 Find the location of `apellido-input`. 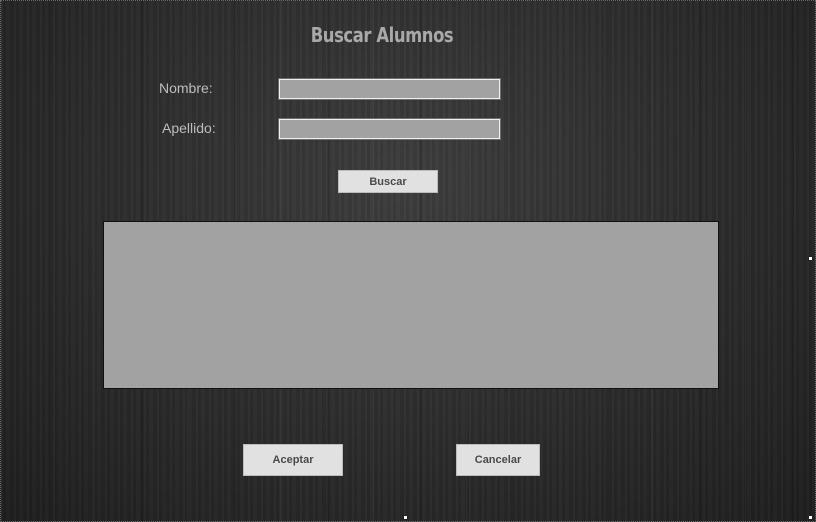

apellido-input is located at coordinates (389, 129).